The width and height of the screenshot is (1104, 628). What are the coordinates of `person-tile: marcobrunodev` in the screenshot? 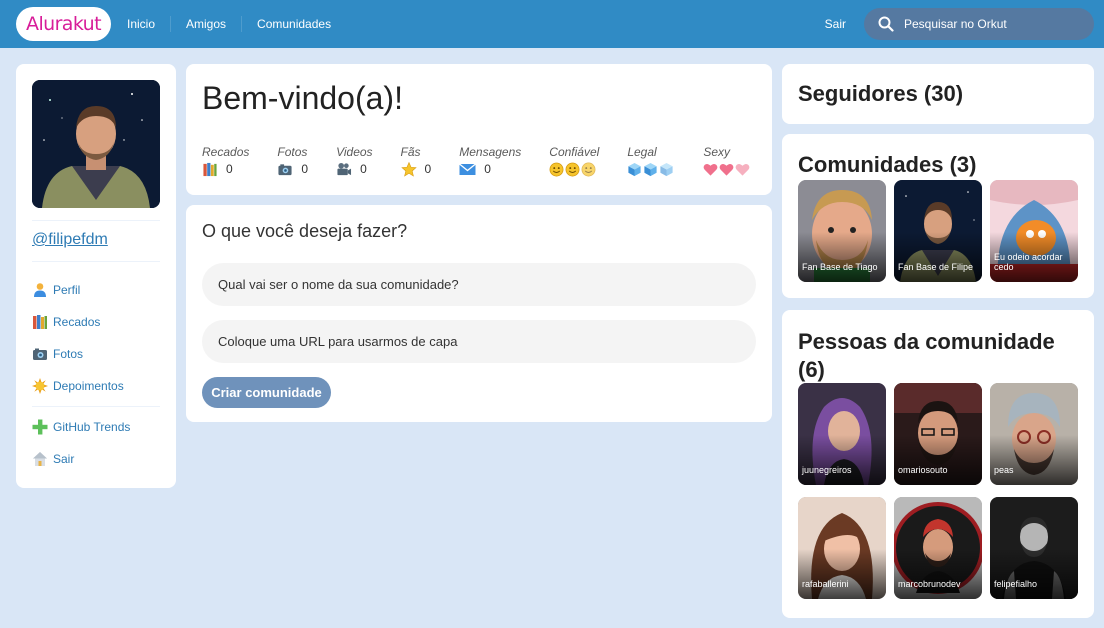 It's located at (938, 548).